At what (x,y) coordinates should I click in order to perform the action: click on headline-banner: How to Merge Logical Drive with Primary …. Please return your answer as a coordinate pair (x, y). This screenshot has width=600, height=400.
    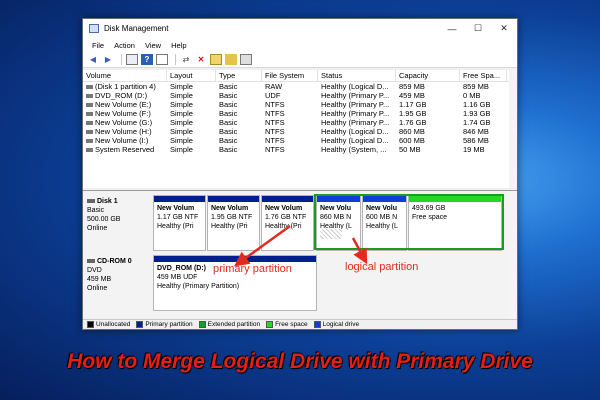
    Looking at the image, I should click on (300, 361).